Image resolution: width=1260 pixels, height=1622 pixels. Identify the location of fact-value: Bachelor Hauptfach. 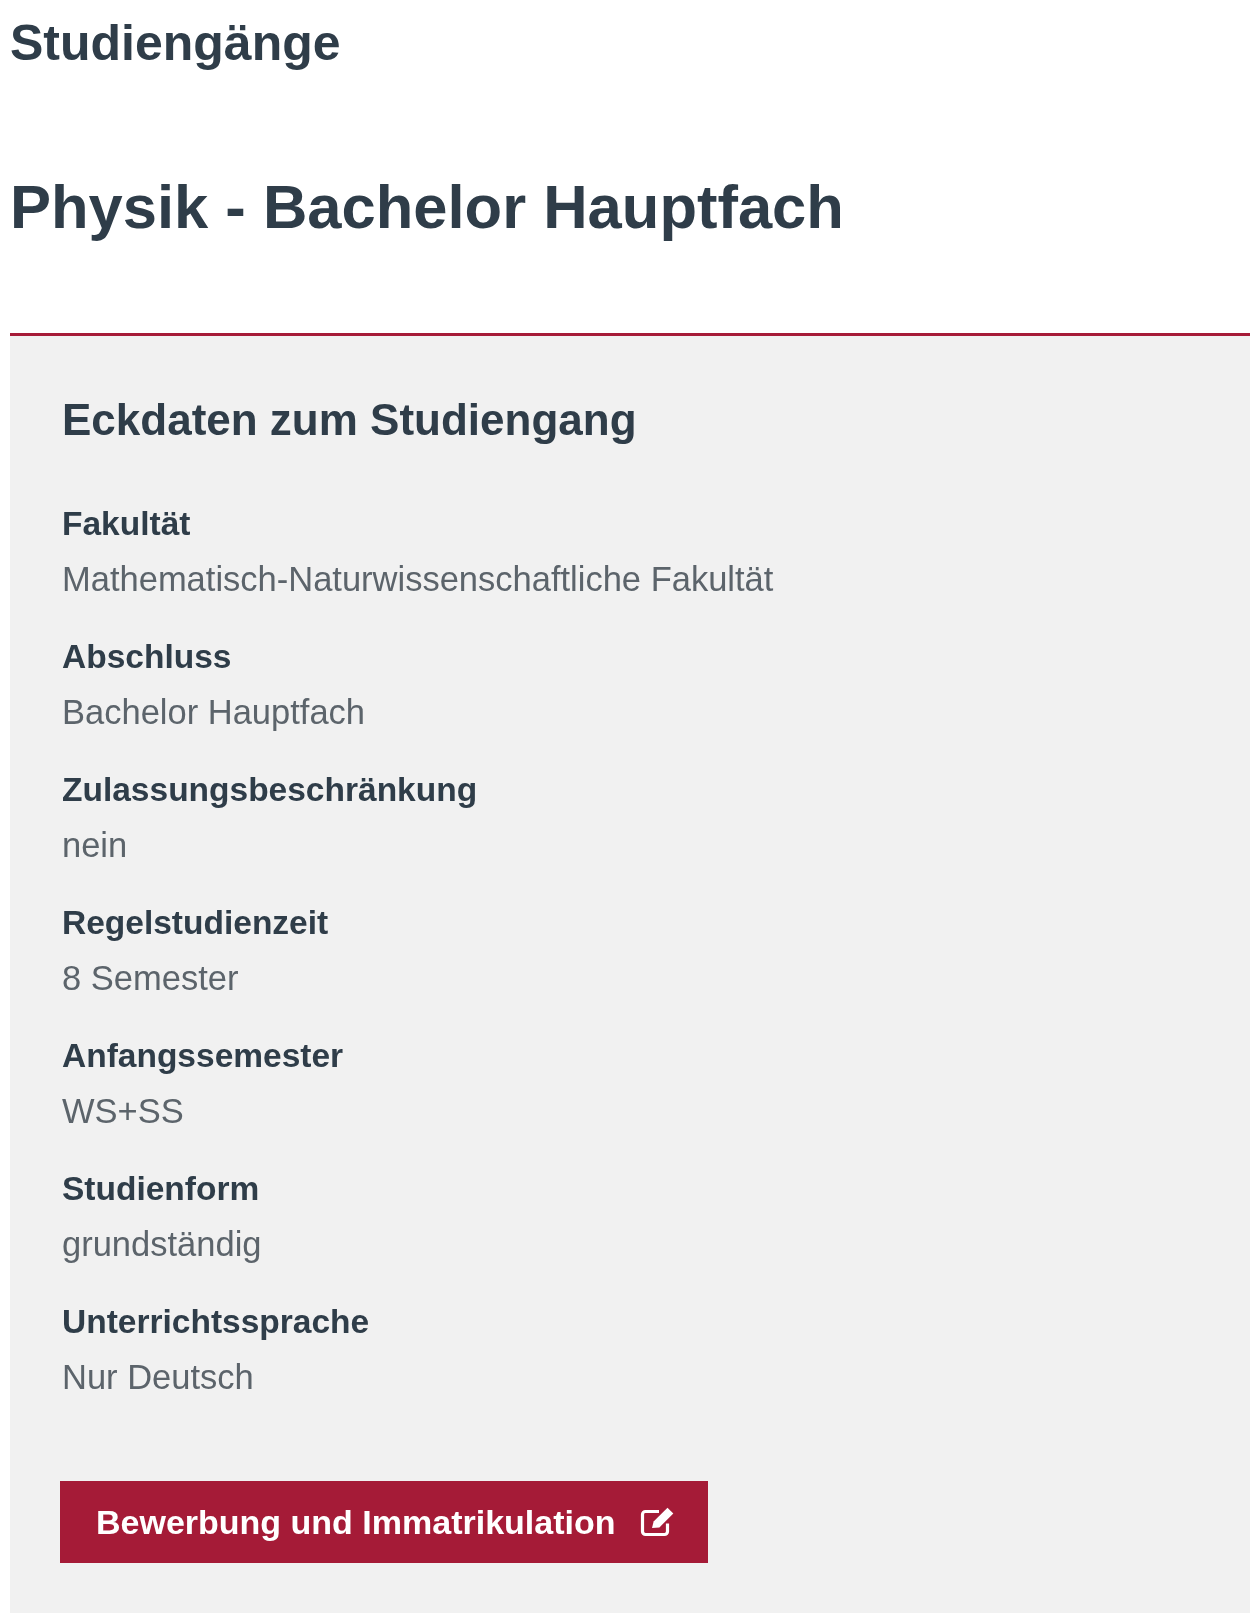
(214, 712).